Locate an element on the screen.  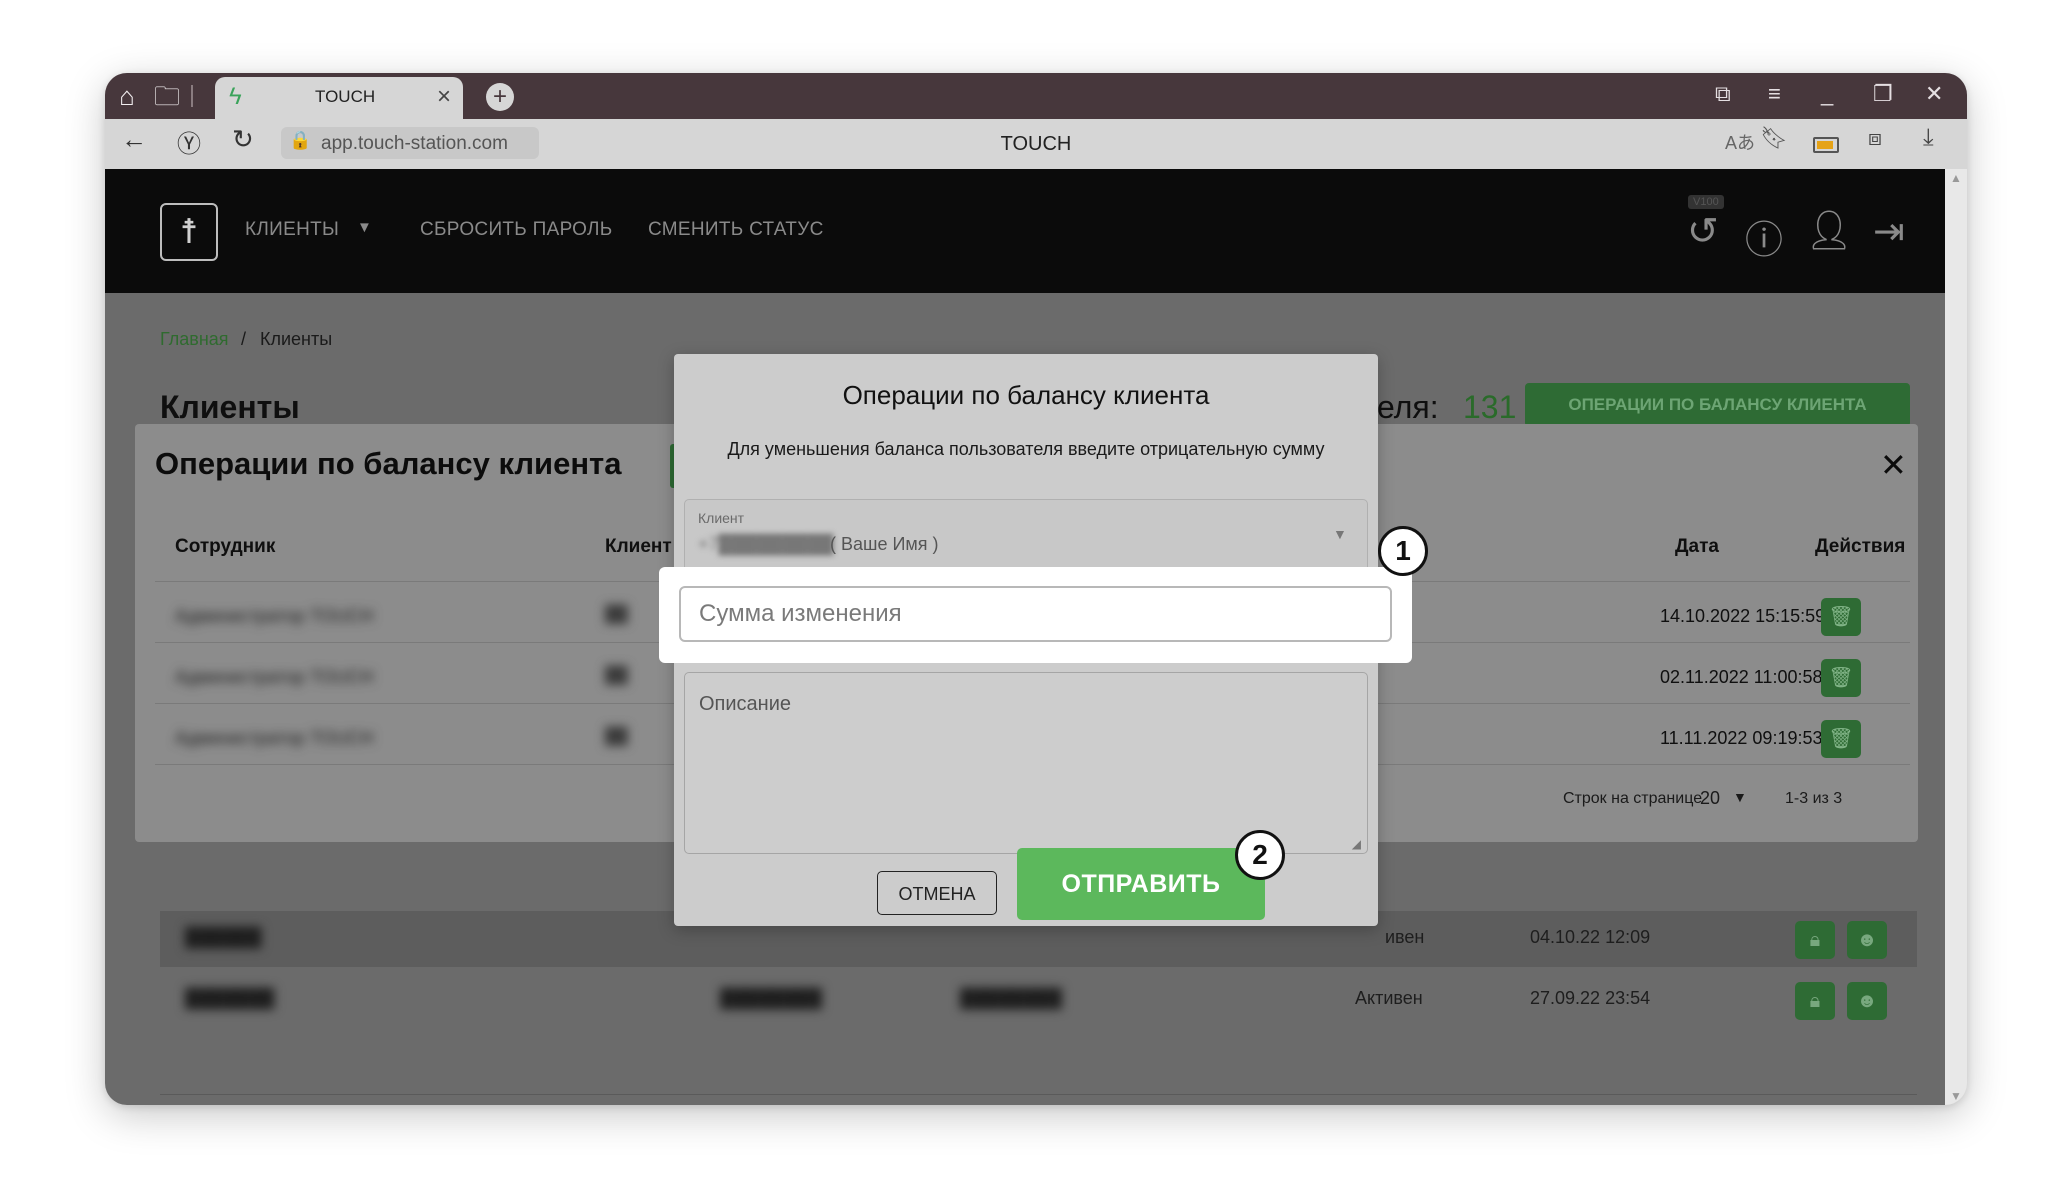
restore-icon: ❐ is located at coordinates (1883, 94).